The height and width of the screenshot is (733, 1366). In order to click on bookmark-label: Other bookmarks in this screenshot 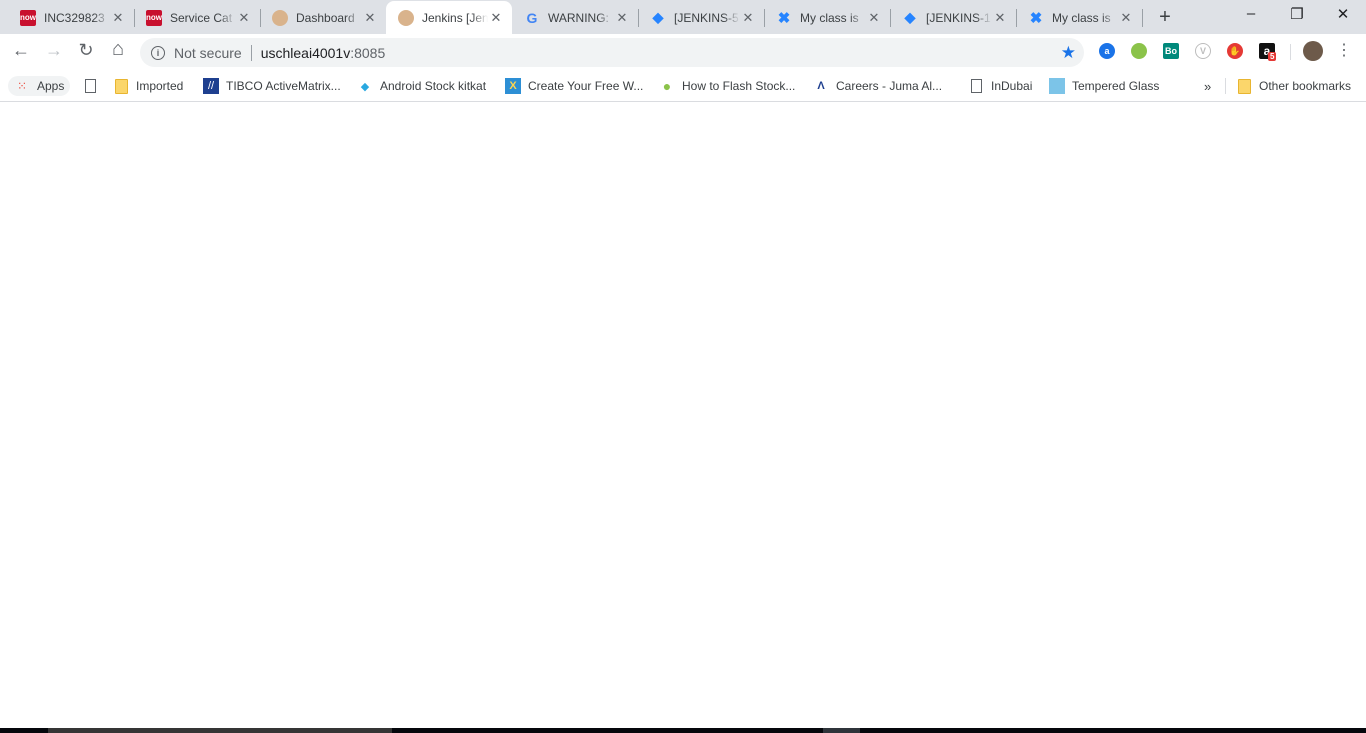, I will do `click(1305, 86)`.